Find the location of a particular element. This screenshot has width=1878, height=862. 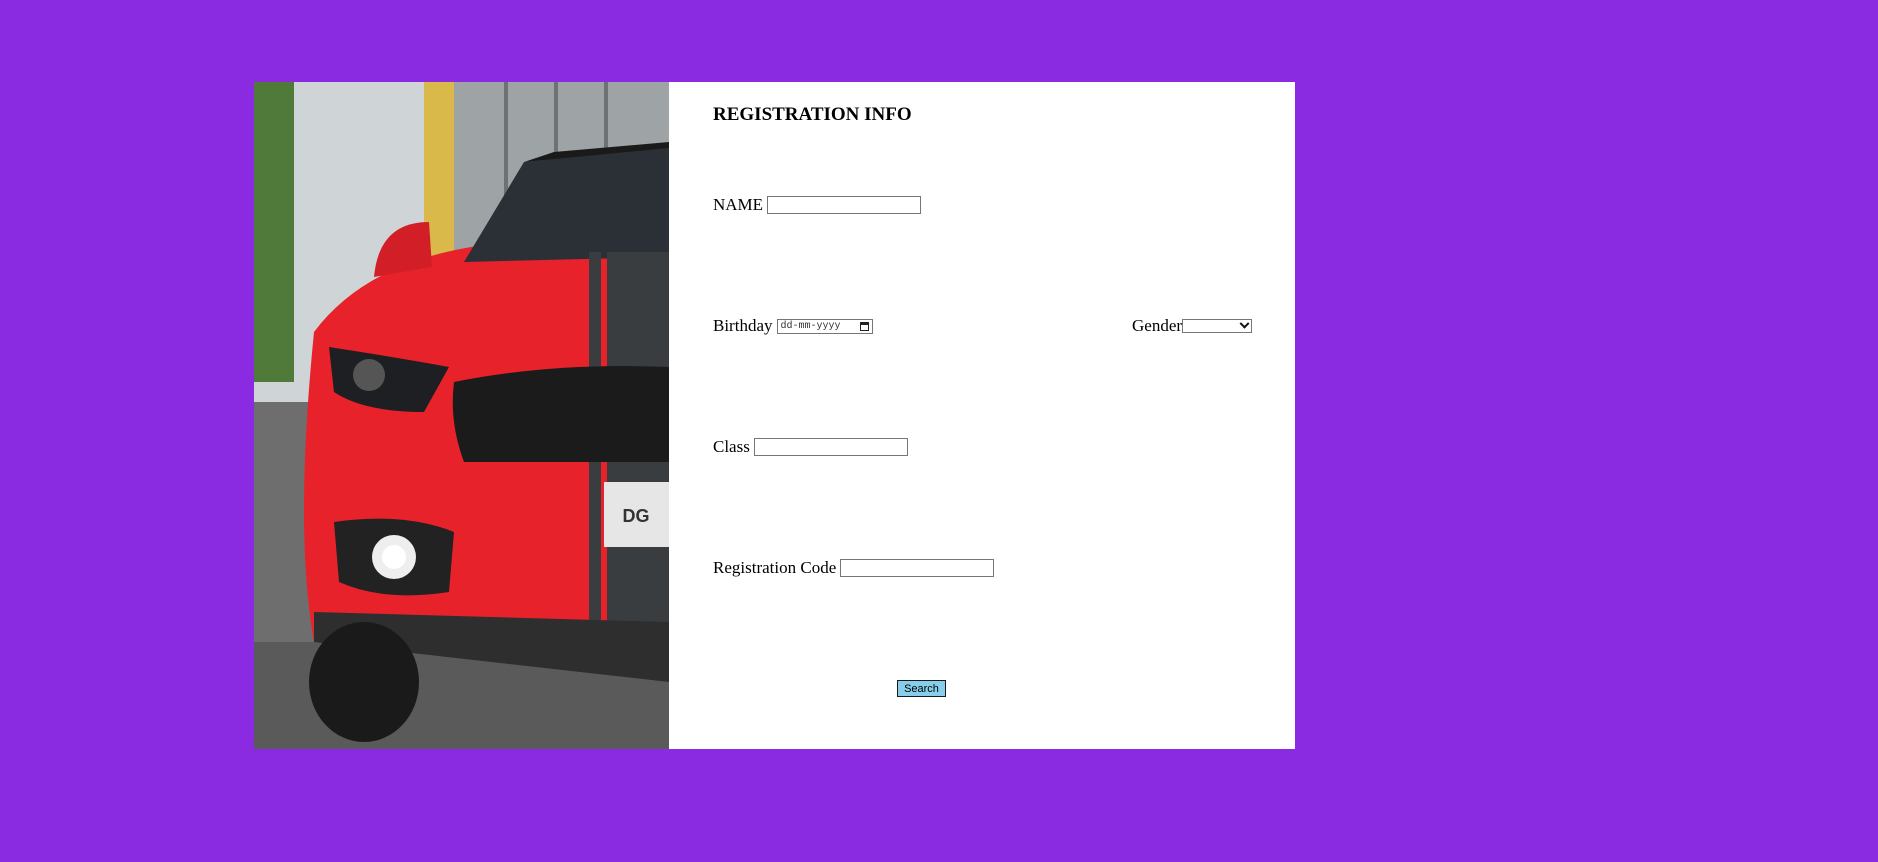

name-input is located at coordinates (844, 205).